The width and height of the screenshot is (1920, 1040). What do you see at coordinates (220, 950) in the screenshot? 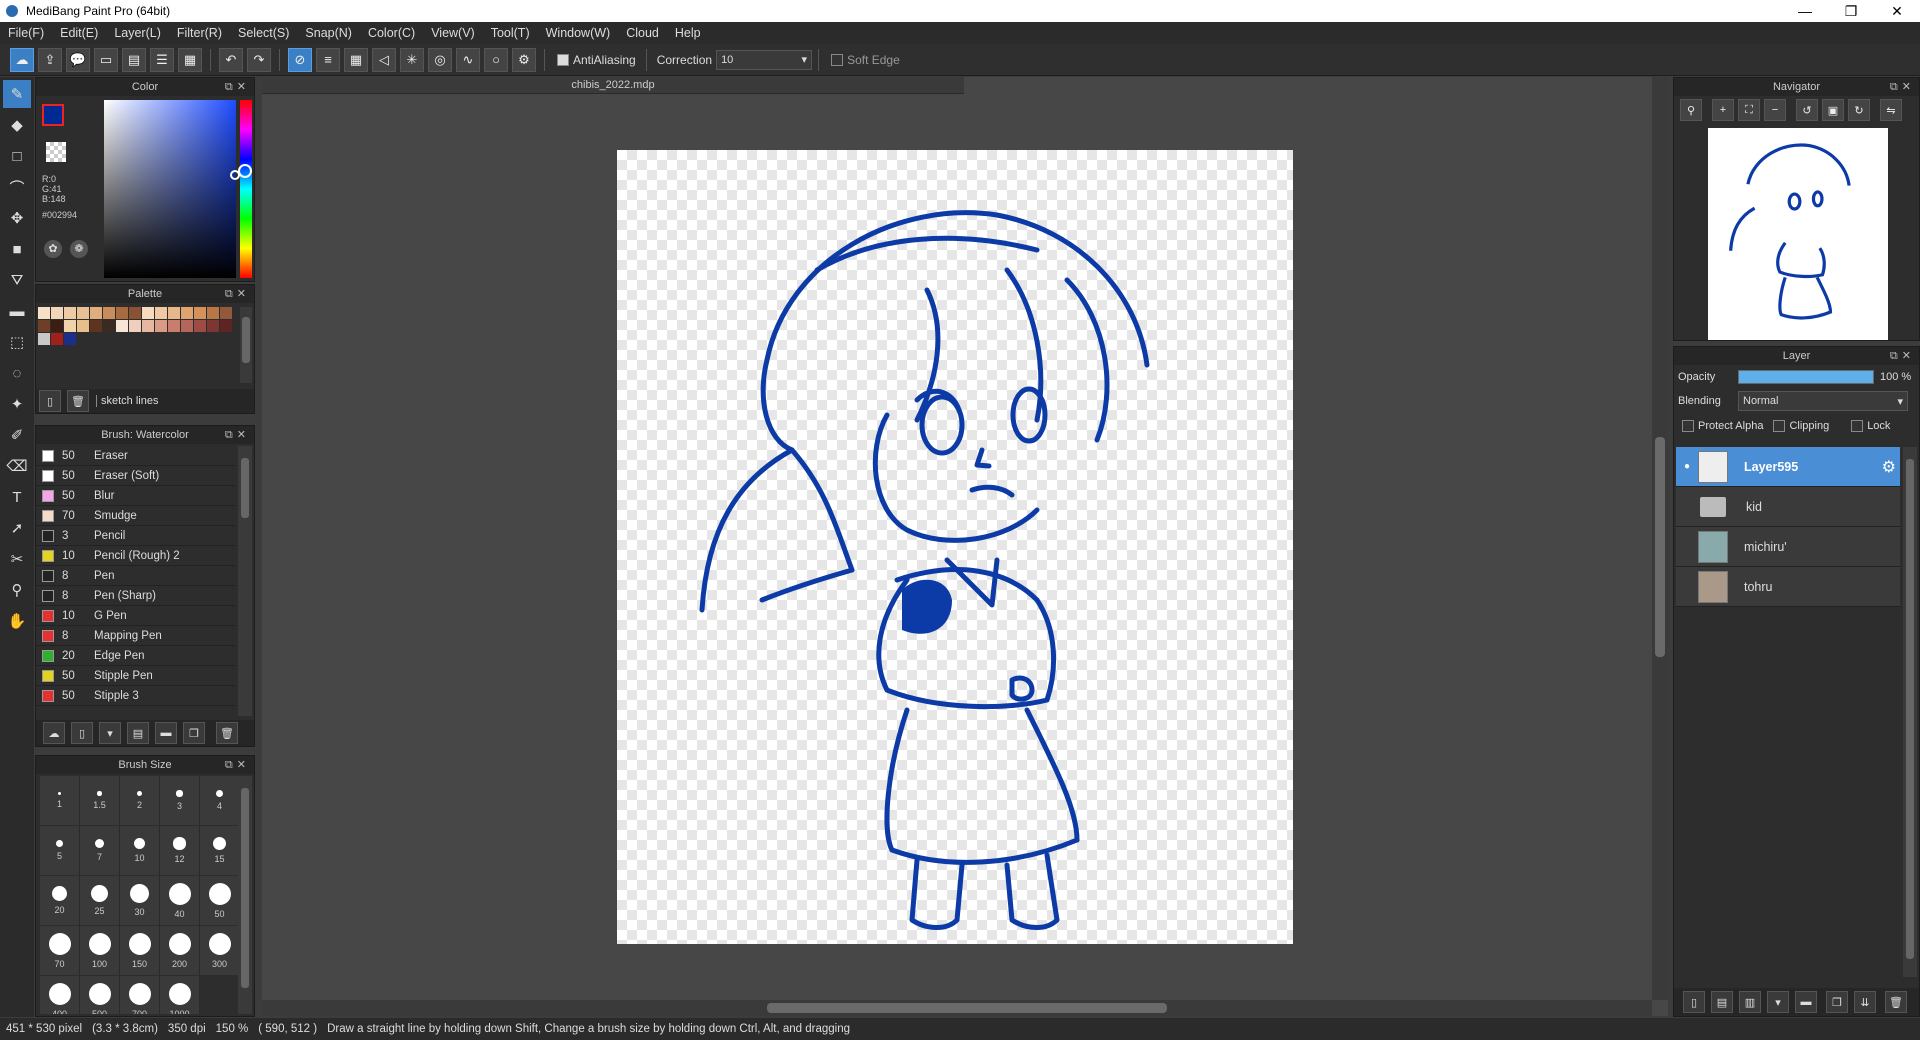
I see `brush-size-option: 300` at bounding box center [220, 950].